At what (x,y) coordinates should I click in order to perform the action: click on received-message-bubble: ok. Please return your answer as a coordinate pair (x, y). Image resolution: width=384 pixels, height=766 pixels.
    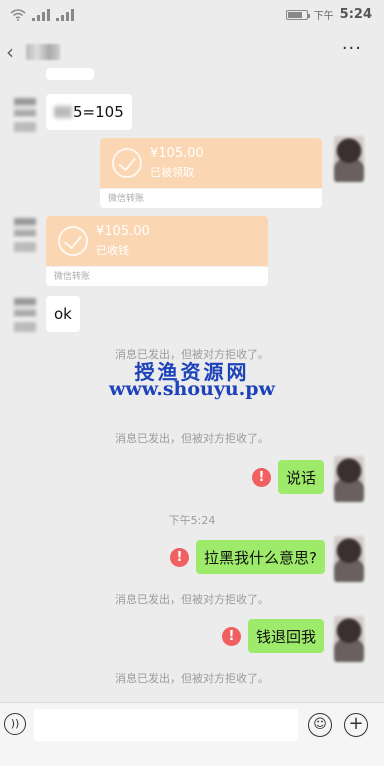
    Looking at the image, I should click on (63, 314).